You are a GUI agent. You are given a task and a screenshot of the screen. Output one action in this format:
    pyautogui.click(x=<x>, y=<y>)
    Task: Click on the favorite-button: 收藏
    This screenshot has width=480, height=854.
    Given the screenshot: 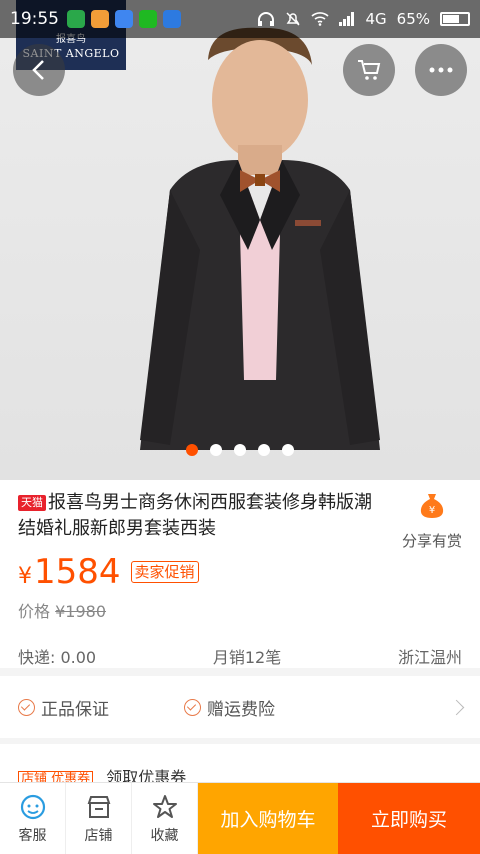 What is the action you would take?
    pyautogui.click(x=165, y=818)
    